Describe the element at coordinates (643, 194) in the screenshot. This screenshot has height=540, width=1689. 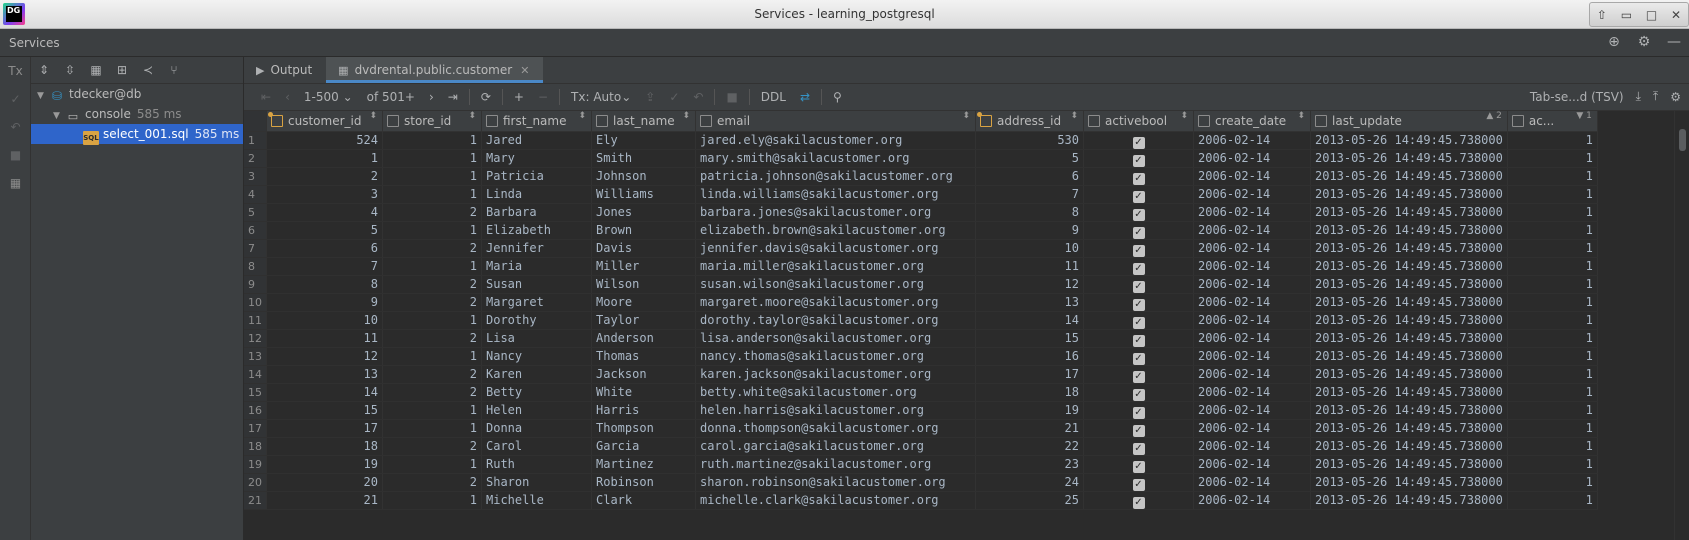
I see `table-cell: Williams` at that location.